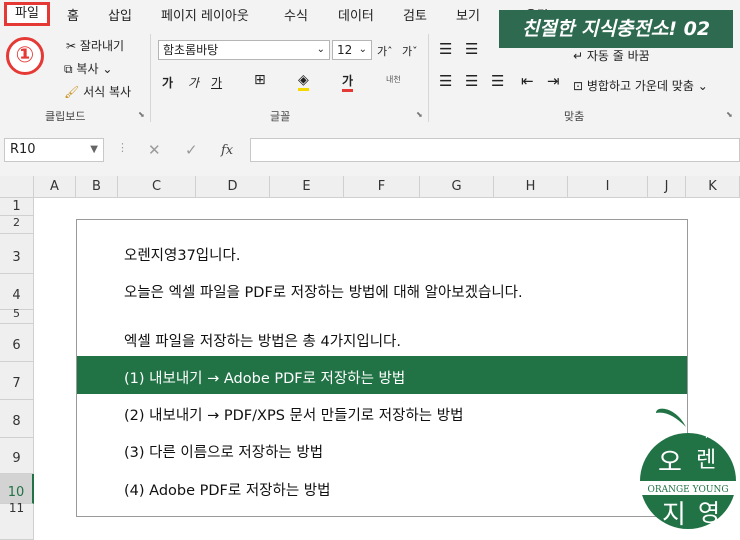 The height and width of the screenshot is (540, 740). I want to click on decrease-indent-icon: ⇤, so click(527, 81).